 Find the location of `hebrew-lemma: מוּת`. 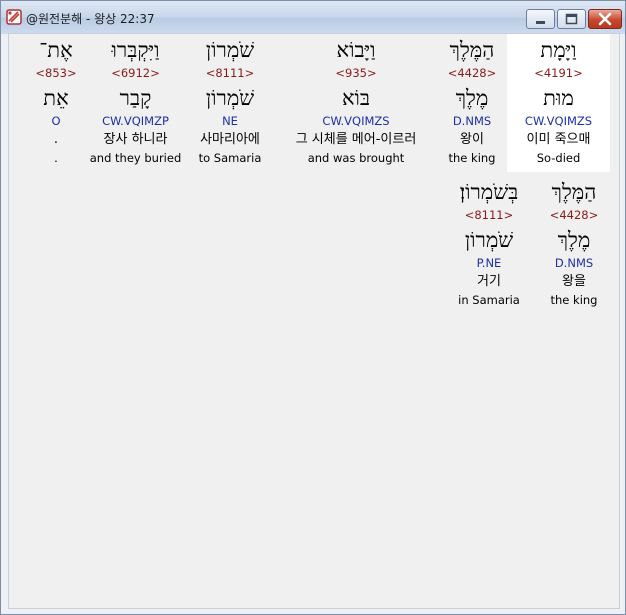

hebrew-lemma: מוּת is located at coordinates (558, 98).